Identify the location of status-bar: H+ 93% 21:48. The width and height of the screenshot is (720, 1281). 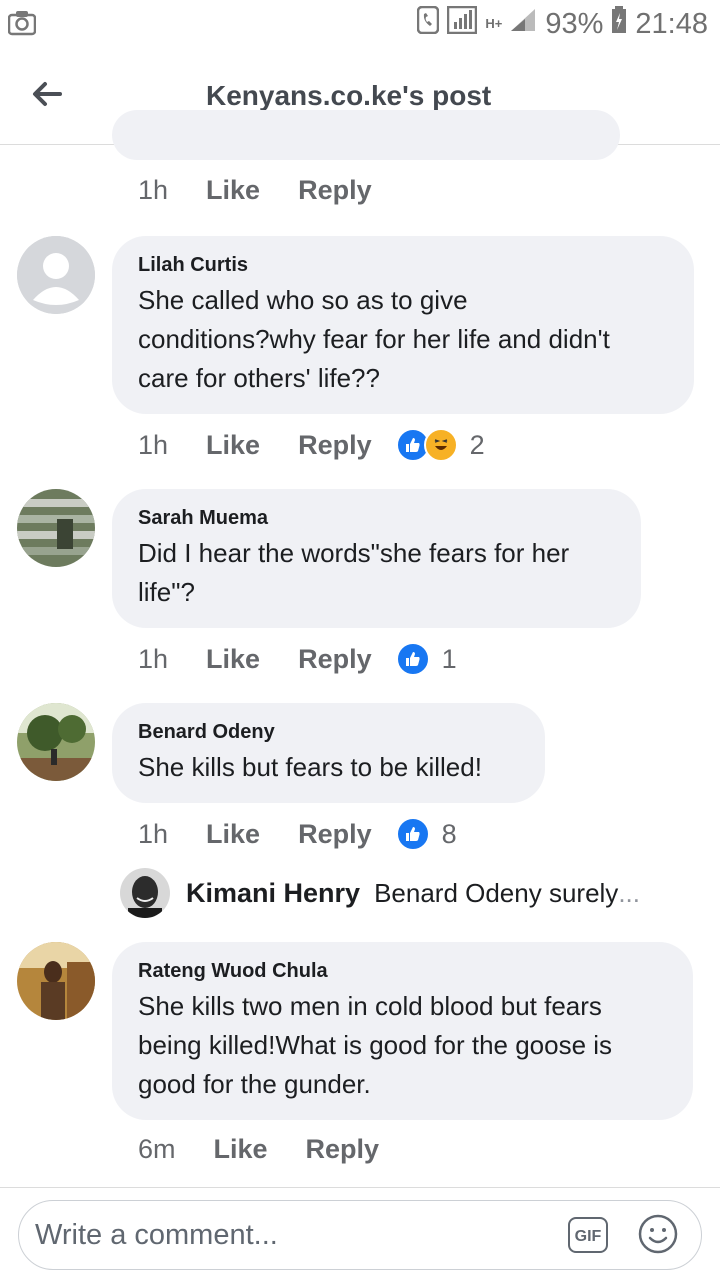
(360, 24).